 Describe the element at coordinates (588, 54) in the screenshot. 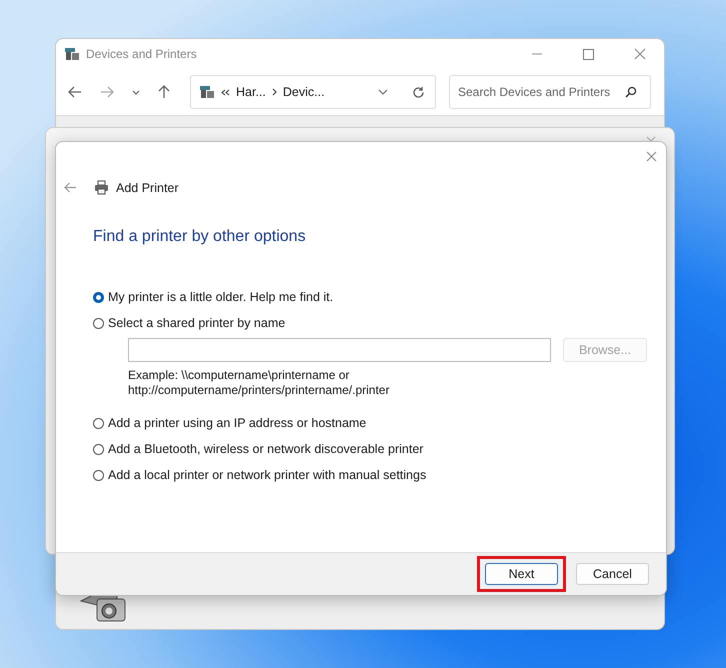

I see `maximize-icon` at that location.